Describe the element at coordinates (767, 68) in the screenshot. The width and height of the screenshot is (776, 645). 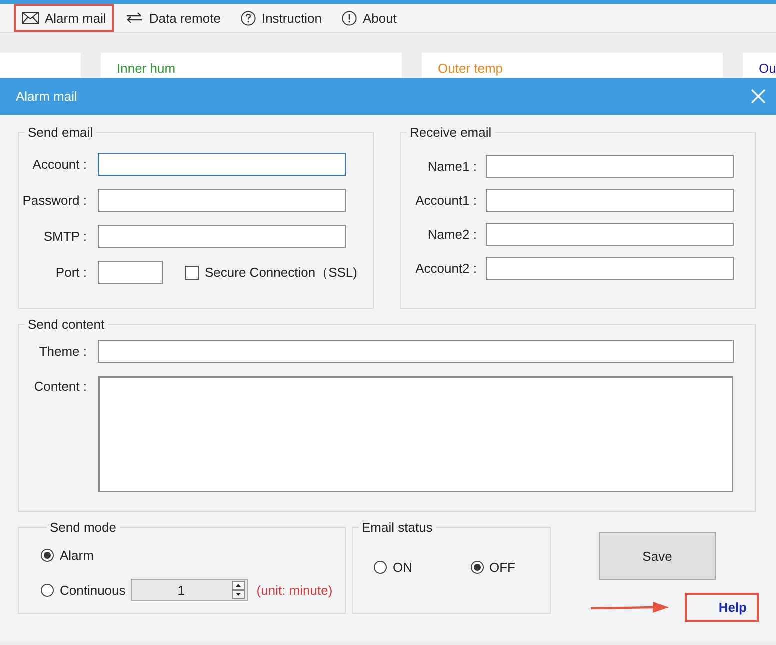
I see `card-title: Ou` at that location.